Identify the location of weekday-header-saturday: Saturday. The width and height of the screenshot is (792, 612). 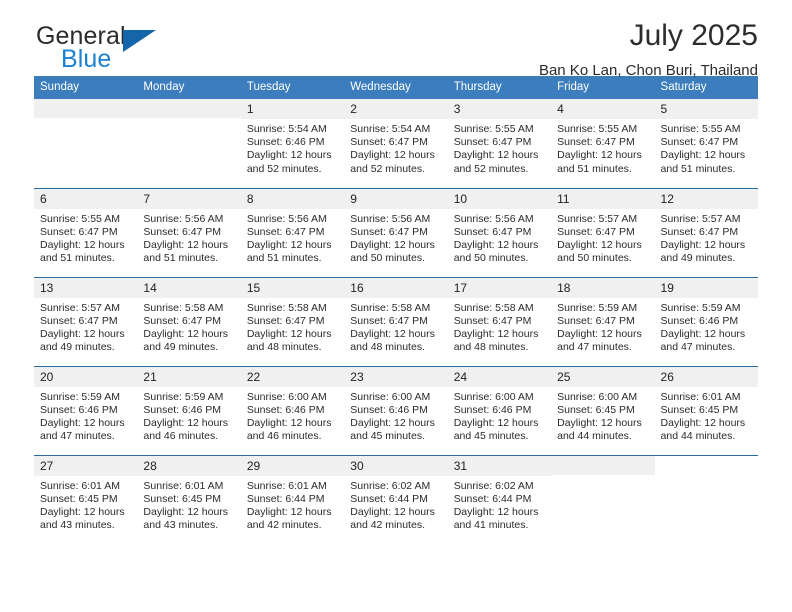
(706, 87).